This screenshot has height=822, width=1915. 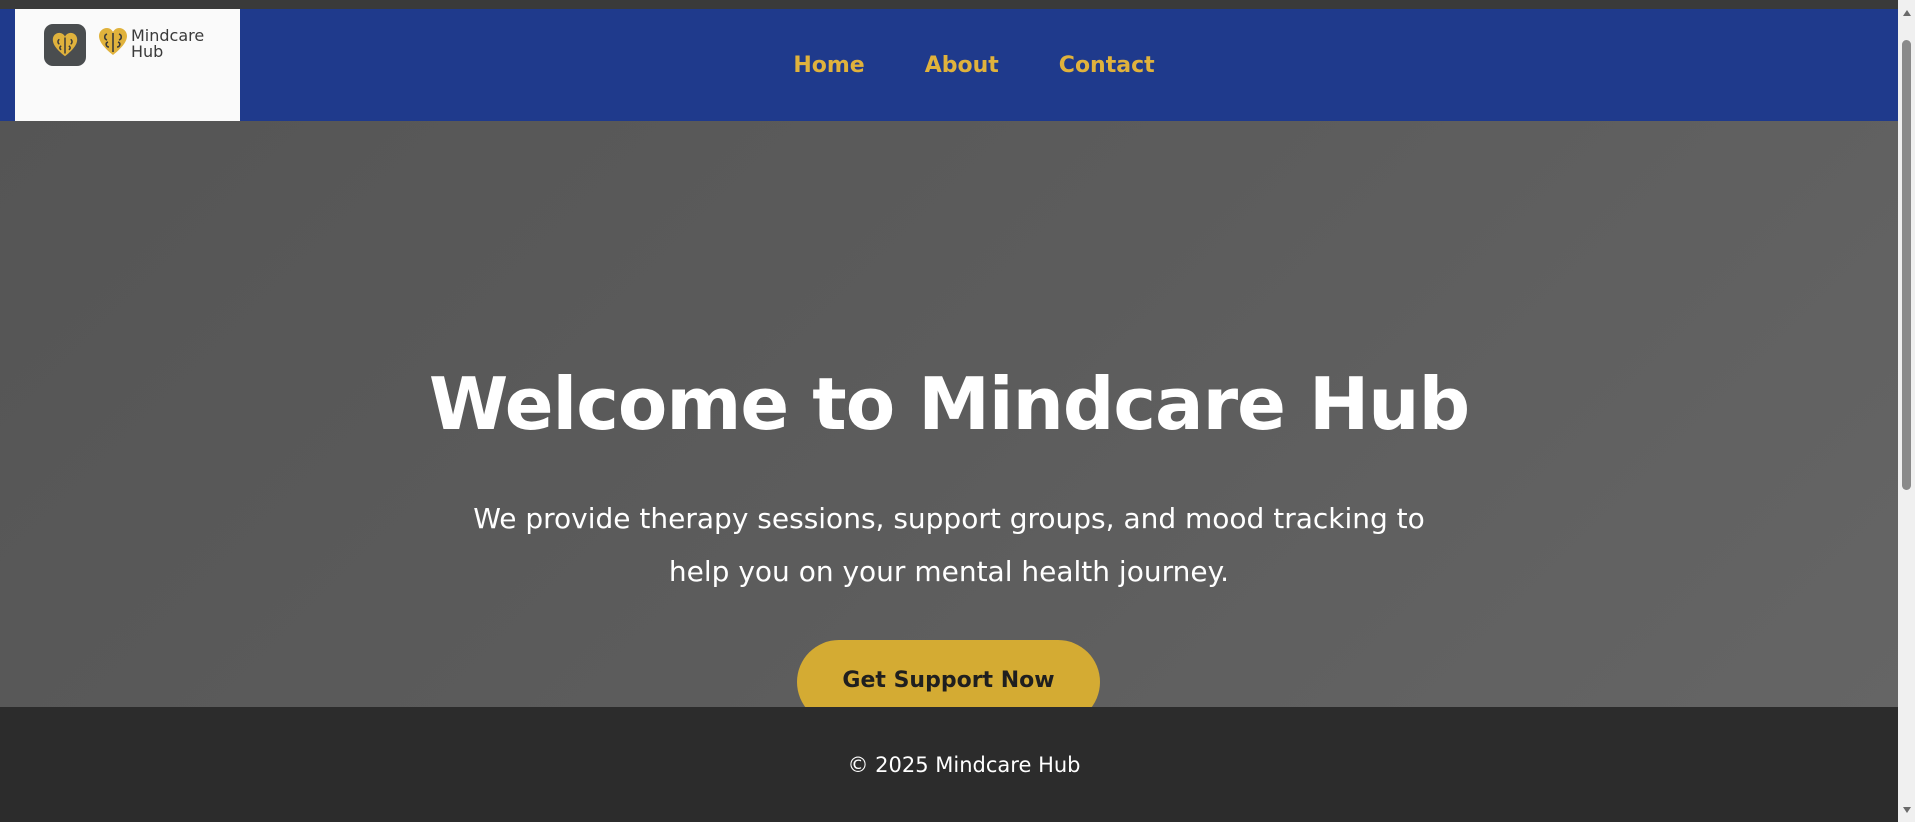 I want to click on scroll-down-arrow-icon, so click(x=1906, y=809).